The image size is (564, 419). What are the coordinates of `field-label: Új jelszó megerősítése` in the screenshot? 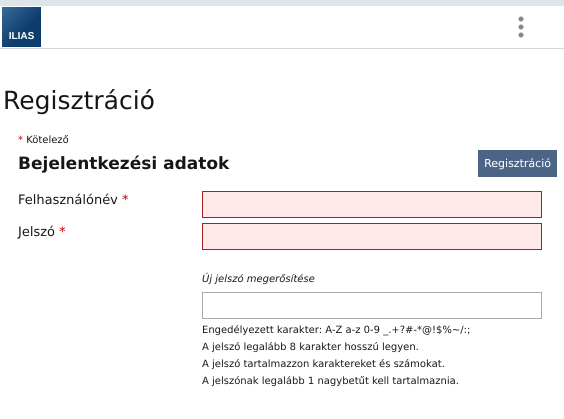 It's located at (259, 279).